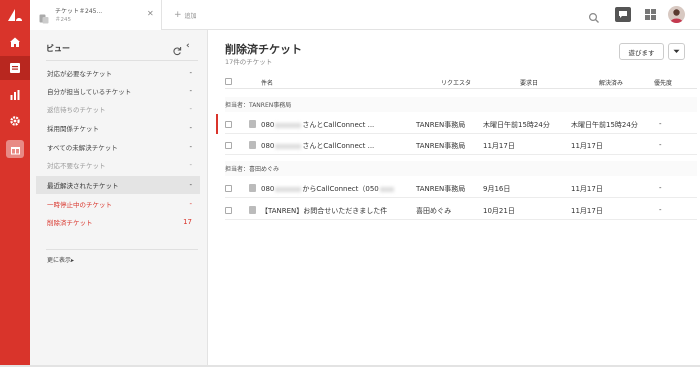 This screenshot has width=700, height=367. I want to click on table-header: 件名 リクエスタ 要求日 解決済み 優先度, so click(461, 82).